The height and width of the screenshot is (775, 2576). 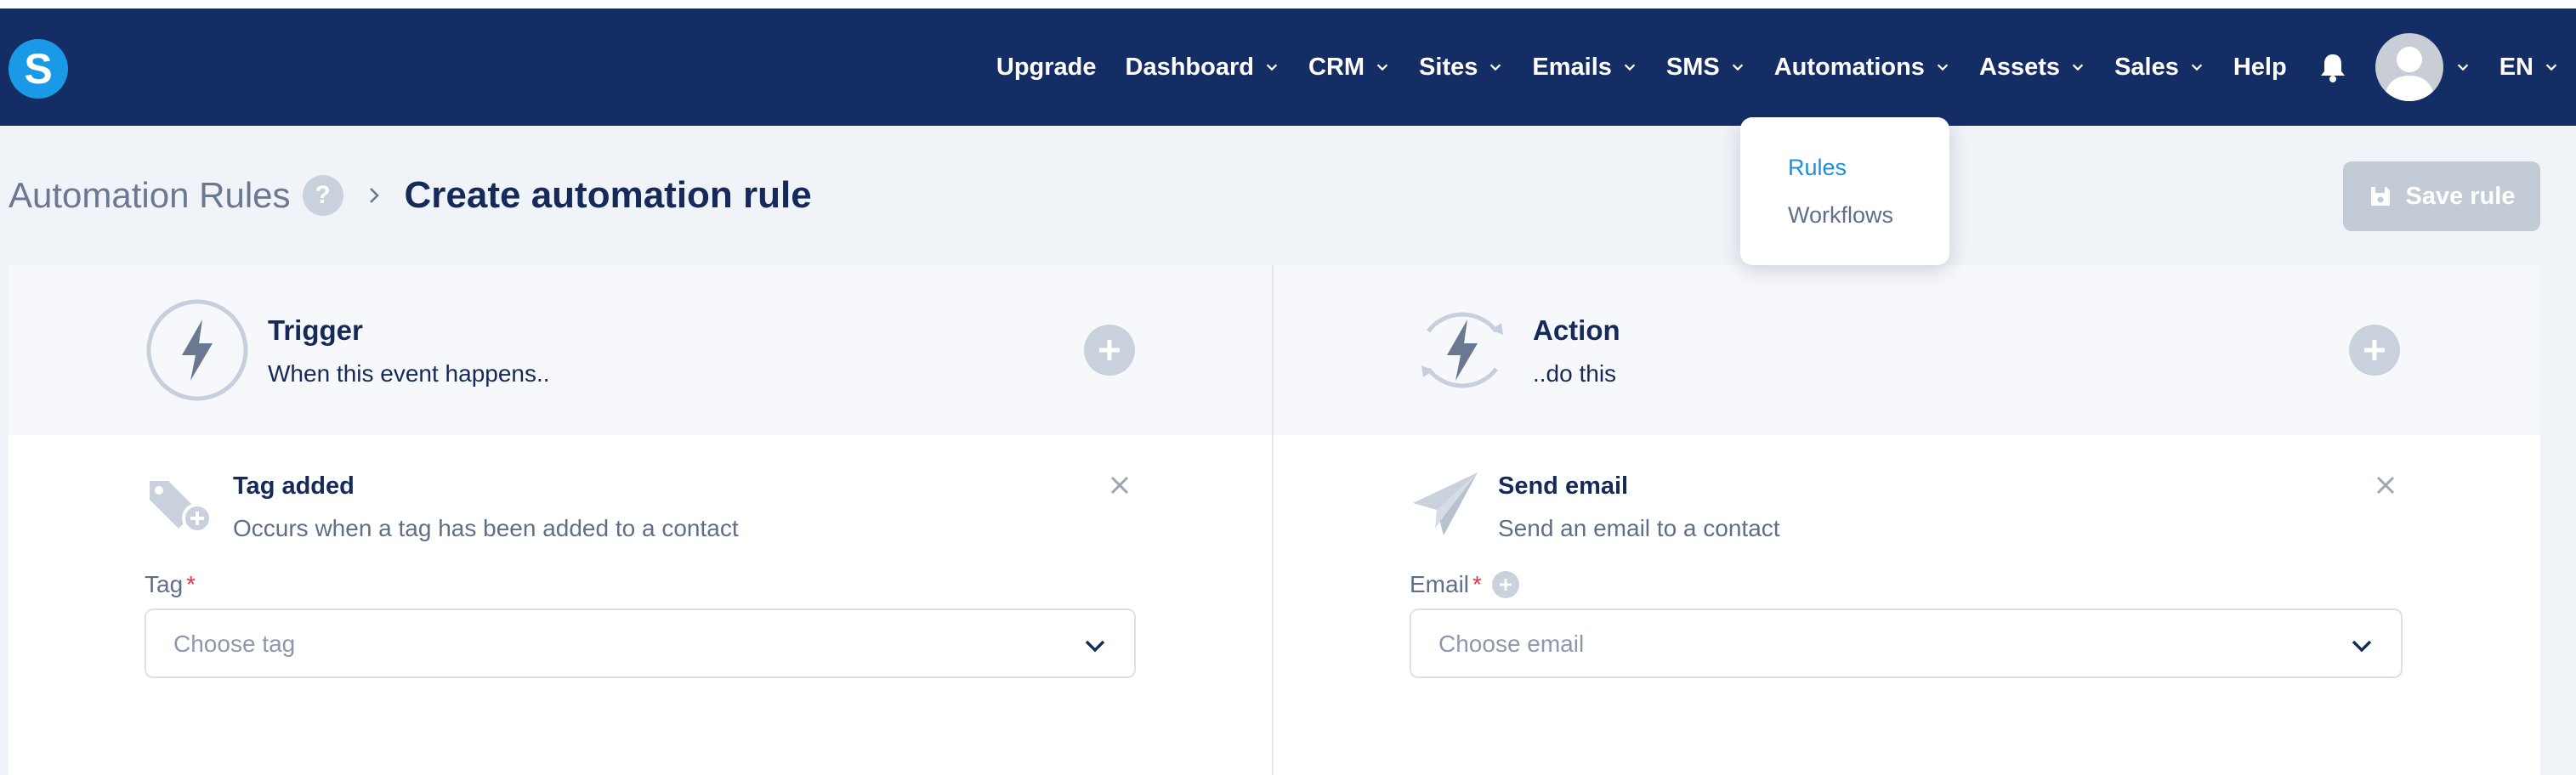 I want to click on action-item-description: Send an email to a contact, so click(x=1639, y=528).